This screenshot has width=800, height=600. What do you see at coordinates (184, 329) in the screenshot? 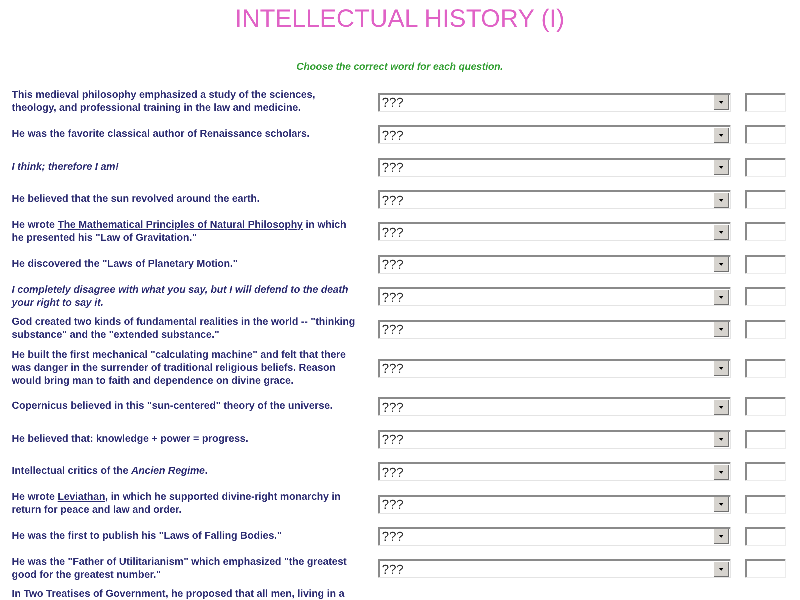
I see `question-text: God created two kinds of fundamental realities in the world -- "thinking substance" and the "extended substance."` at bounding box center [184, 329].